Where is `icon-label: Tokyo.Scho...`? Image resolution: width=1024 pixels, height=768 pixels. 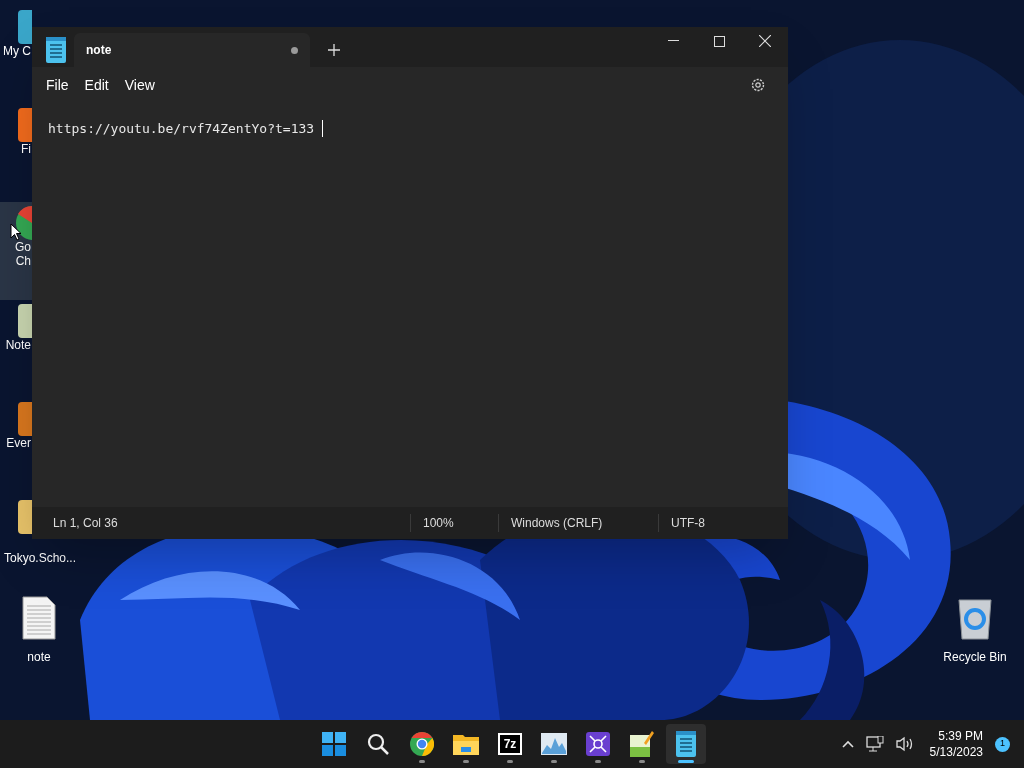 icon-label: Tokyo.Scho... is located at coordinates (40, 558).